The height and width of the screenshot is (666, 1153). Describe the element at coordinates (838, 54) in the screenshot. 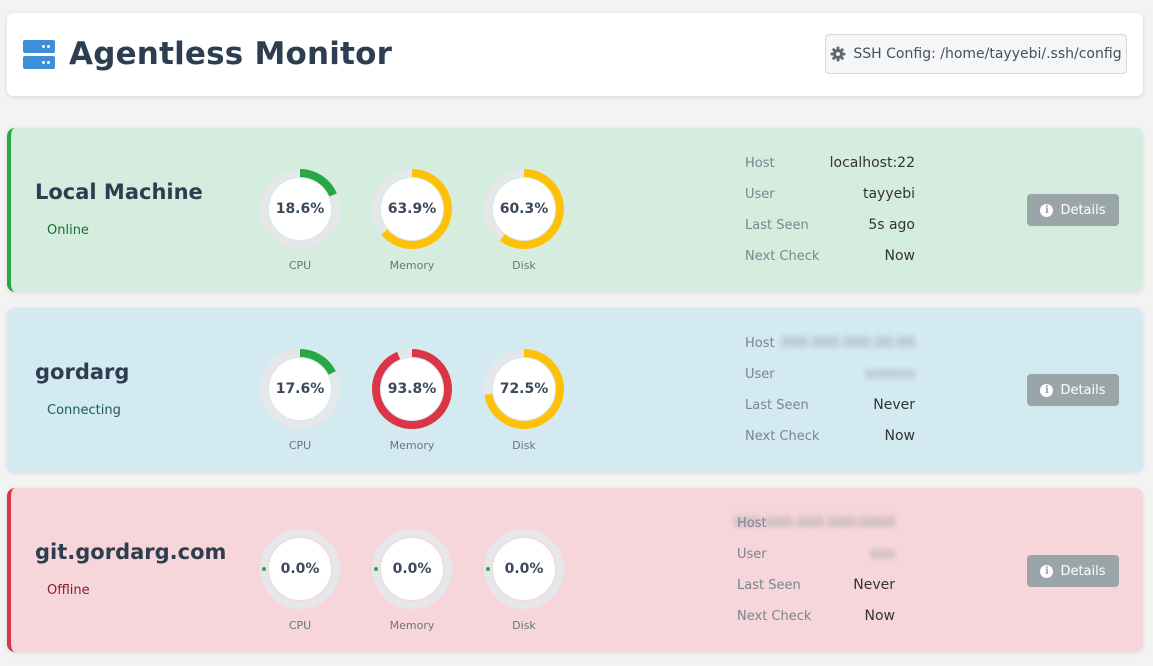

I see `gear-icon` at that location.